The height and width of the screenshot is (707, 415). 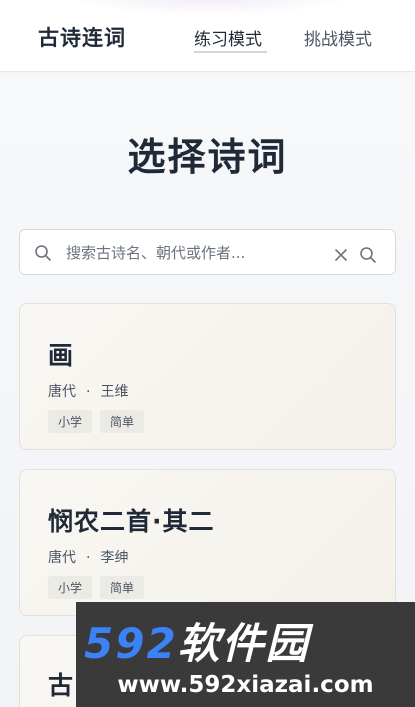 What do you see at coordinates (368, 255) in the screenshot?
I see `search-submit-icon` at bounding box center [368, 255].